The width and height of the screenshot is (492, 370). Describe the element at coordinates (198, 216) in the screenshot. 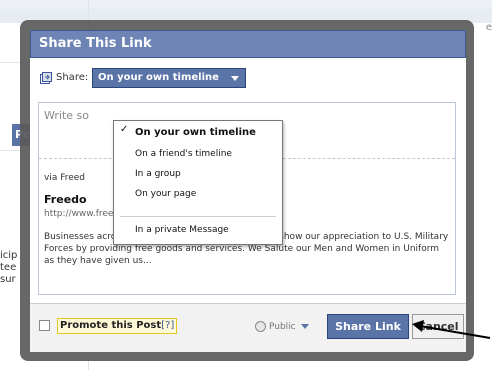

I see `menu-separator` at that location.